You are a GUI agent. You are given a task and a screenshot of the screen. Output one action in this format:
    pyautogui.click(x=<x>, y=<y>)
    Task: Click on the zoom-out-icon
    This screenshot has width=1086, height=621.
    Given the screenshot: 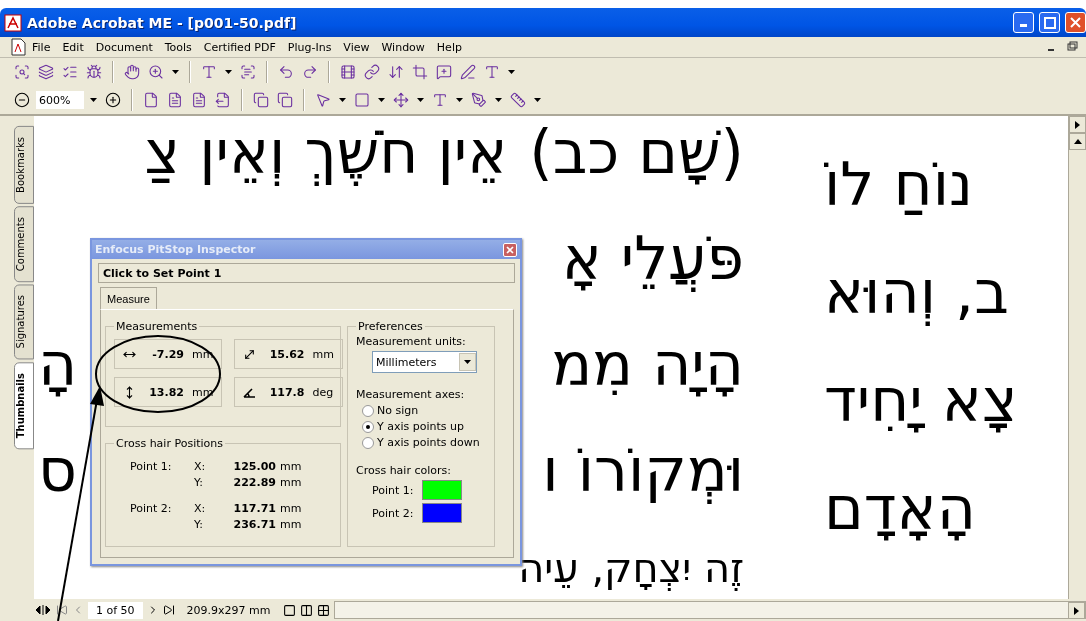 What is the action you would take?
    pyautogui.click(x=22, y=100)
    